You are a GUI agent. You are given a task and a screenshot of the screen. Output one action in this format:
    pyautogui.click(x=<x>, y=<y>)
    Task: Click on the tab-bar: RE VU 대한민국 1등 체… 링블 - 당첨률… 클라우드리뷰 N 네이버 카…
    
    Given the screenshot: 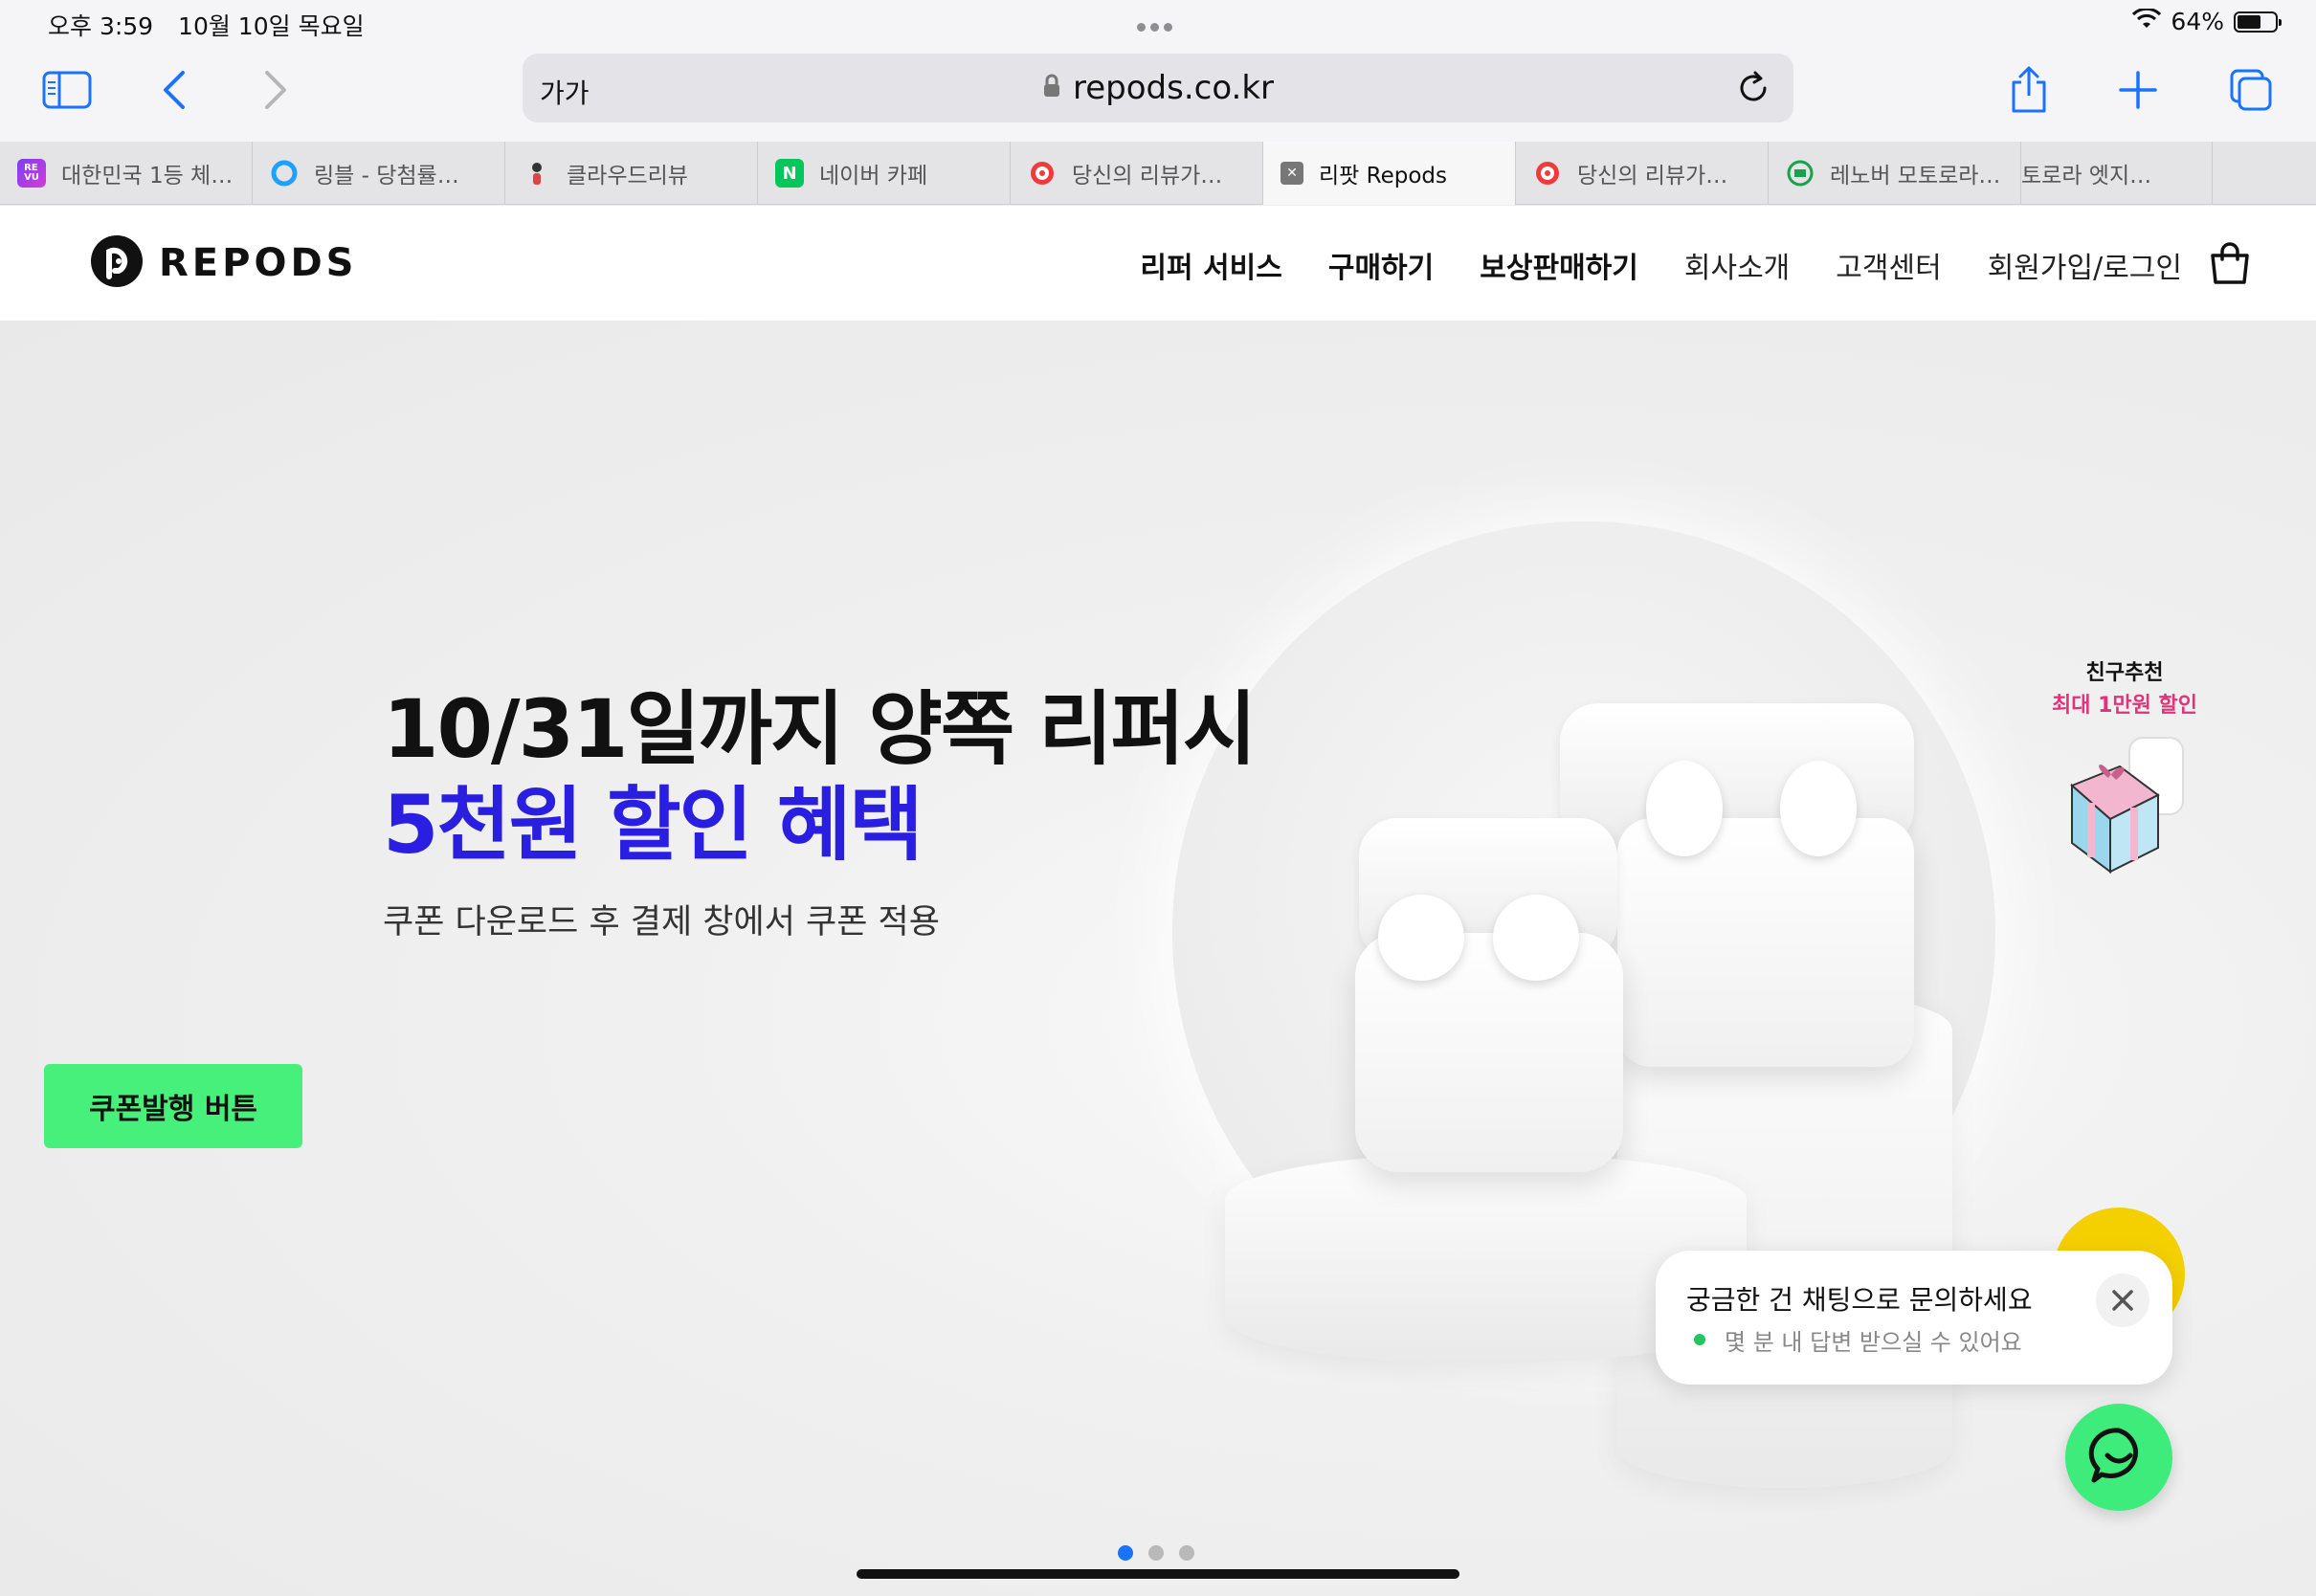 What is the action you would take?
    pyautogui.click(x=1158, y=174)
    